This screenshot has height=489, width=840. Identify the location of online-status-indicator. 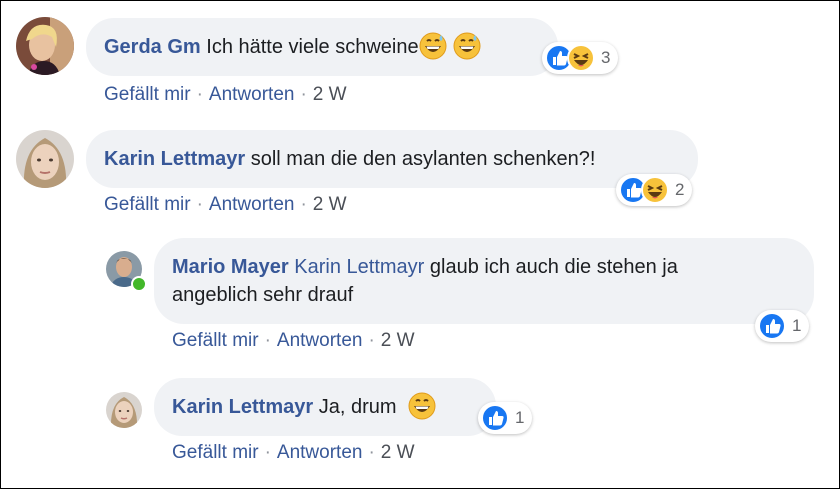
(139, 284).